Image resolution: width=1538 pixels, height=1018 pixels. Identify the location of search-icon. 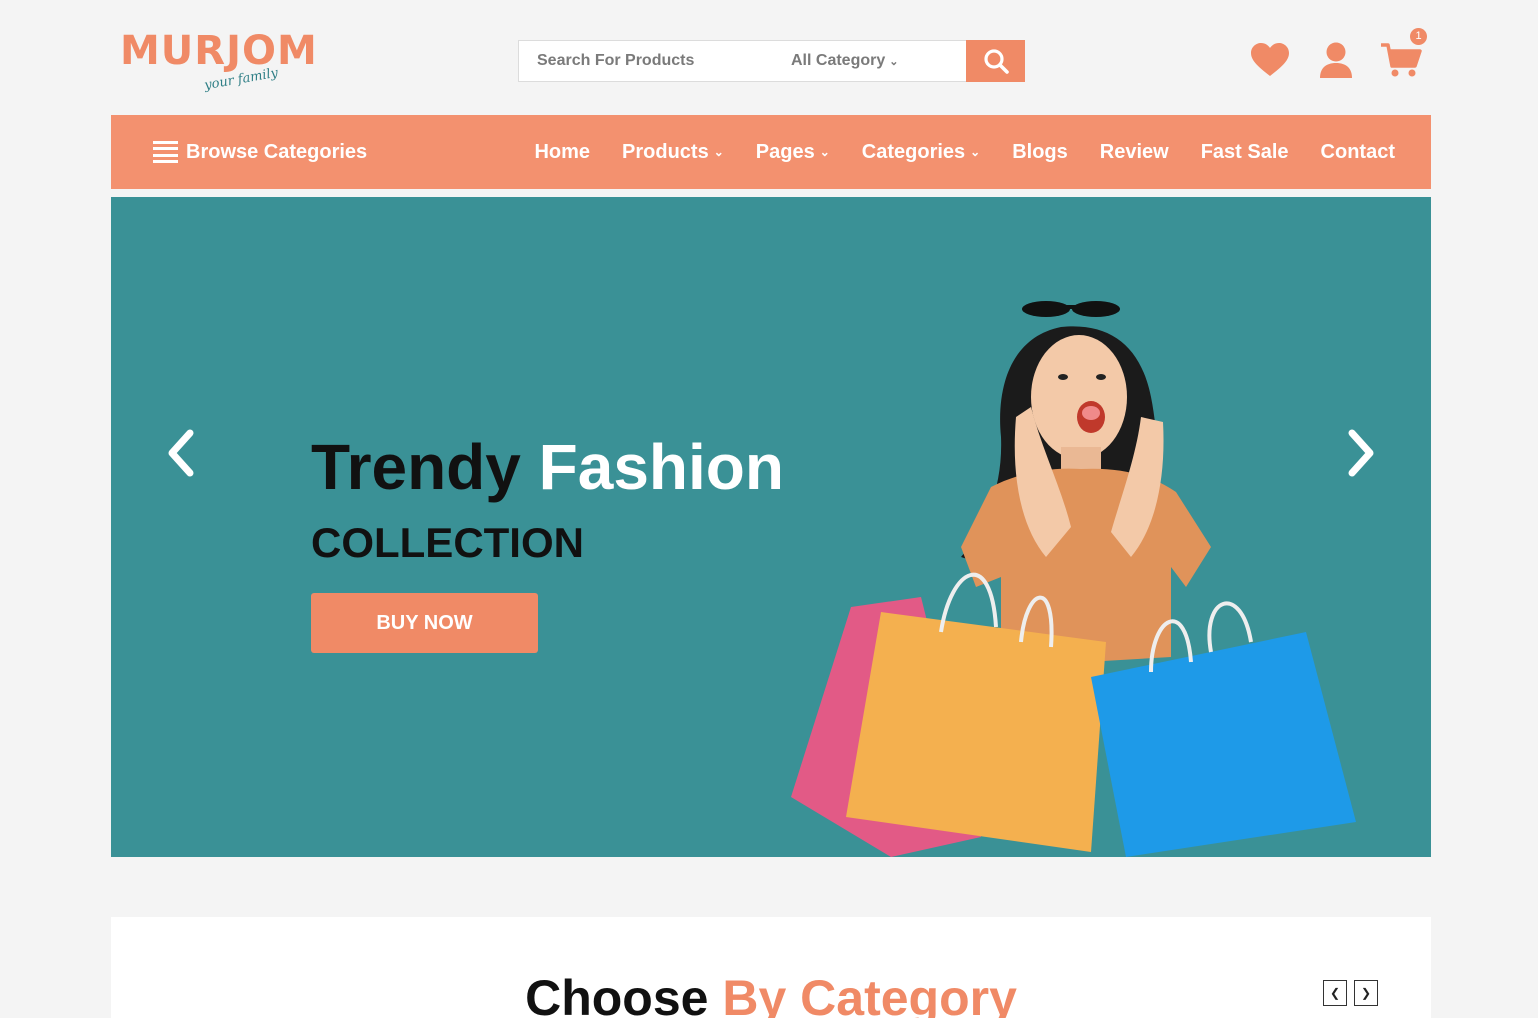
(996, 61).